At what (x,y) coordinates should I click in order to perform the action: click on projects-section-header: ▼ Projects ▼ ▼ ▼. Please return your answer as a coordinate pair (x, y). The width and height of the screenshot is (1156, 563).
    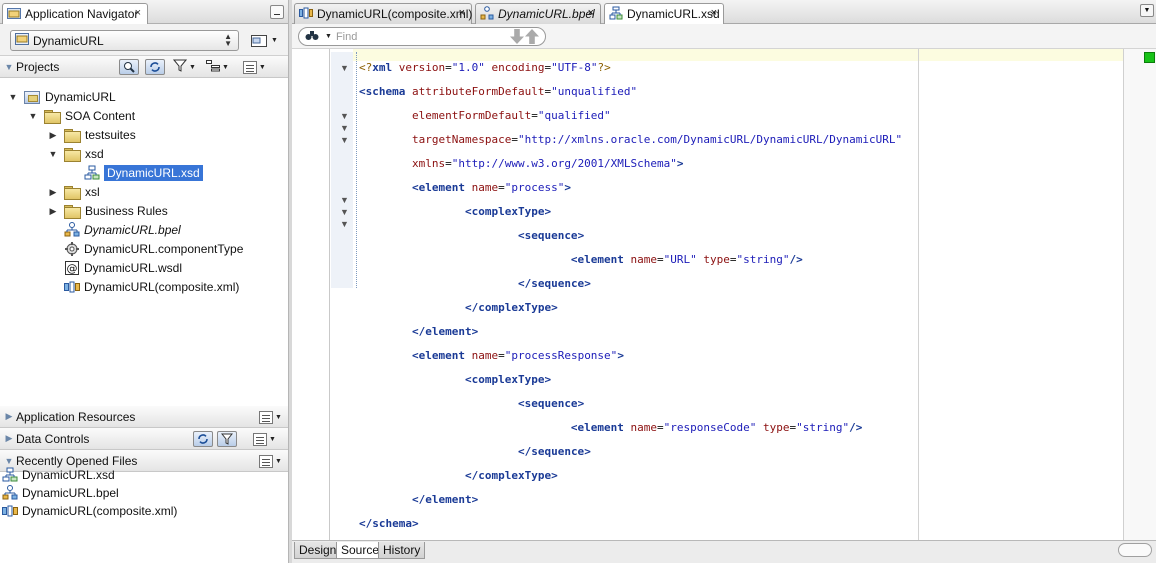
    Looking at the image, I should click on (144, 67).